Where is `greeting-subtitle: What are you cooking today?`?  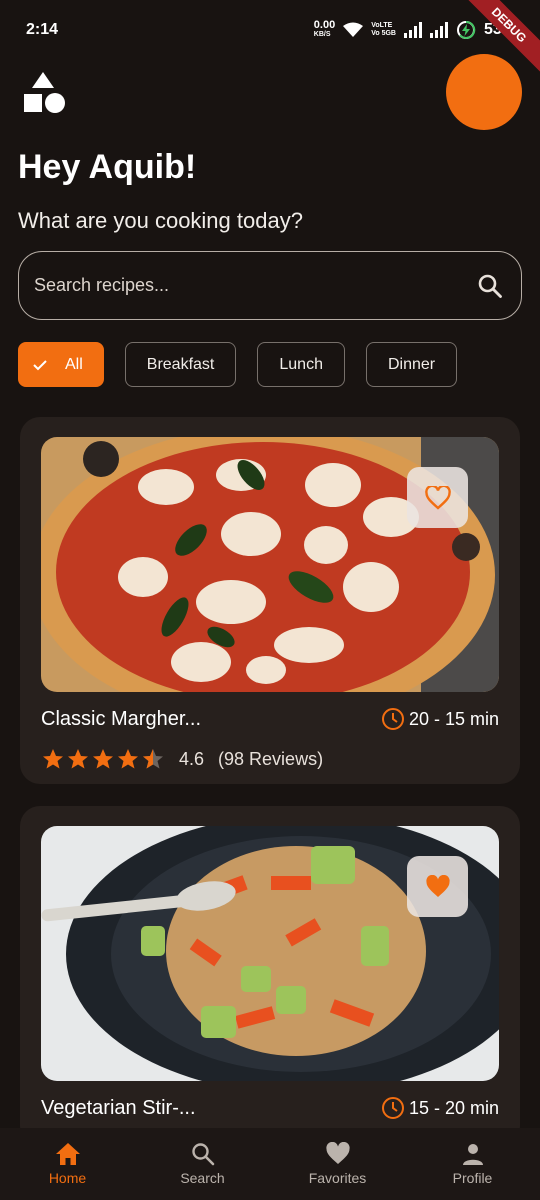
greeting-subtitle: What are you cooking today? is located at coordinates (160, 220).